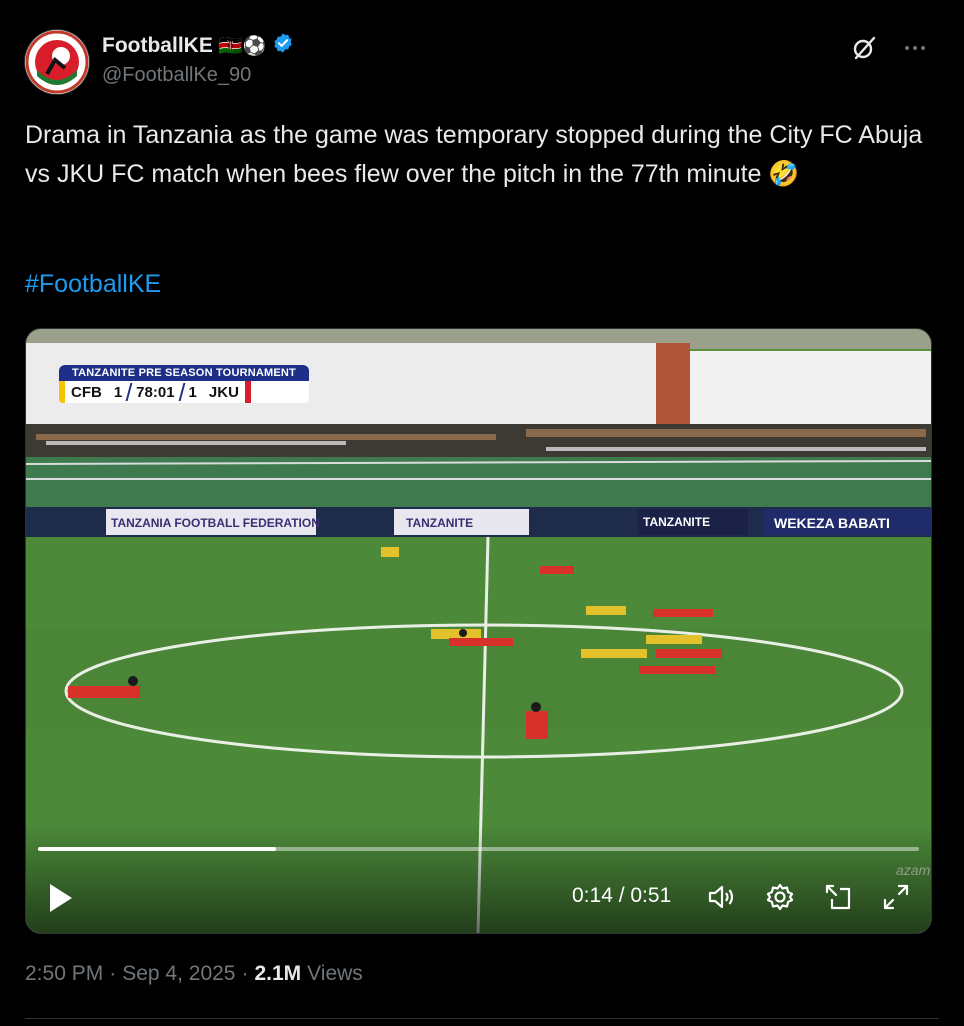  I want to click on board-tff: TANZANIA FOOTBALL FEDERATION, so click(215, 523).